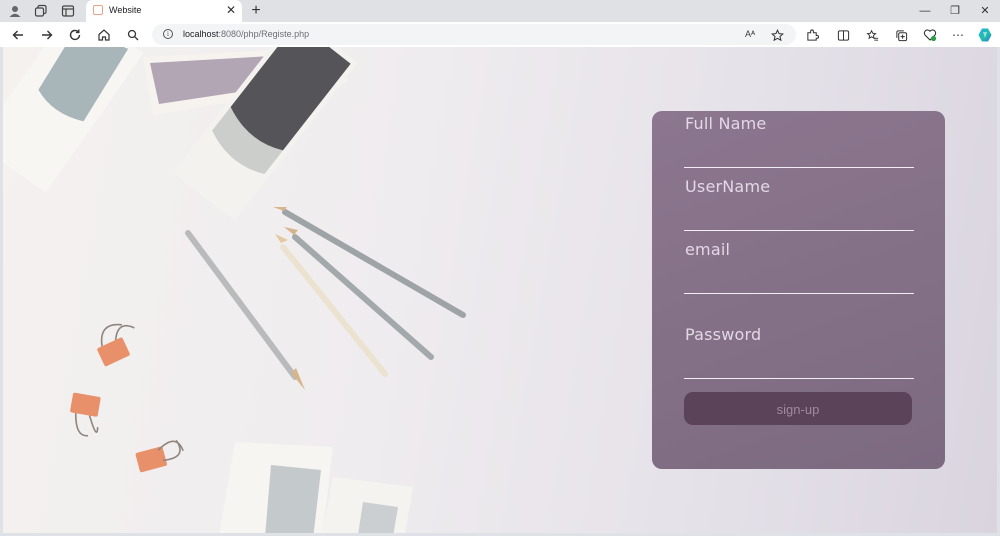 Image resolution: width=1000 pixels, height=536 pixels. Describe the element at coordinates (925, 11) in the screenshot. I see `minimize-button: —` at that location.